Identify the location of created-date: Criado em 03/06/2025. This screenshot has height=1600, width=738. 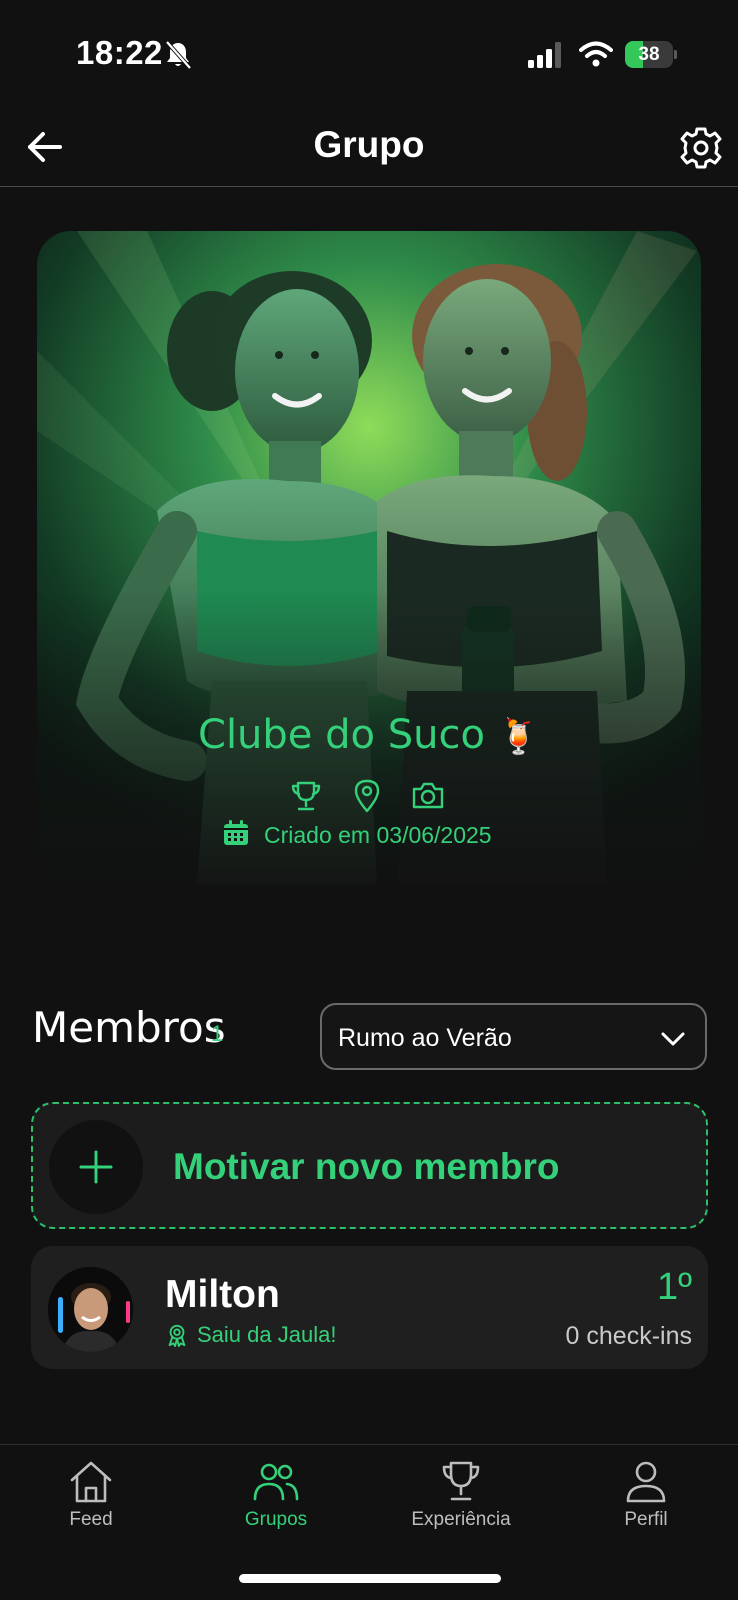
(378, 834).